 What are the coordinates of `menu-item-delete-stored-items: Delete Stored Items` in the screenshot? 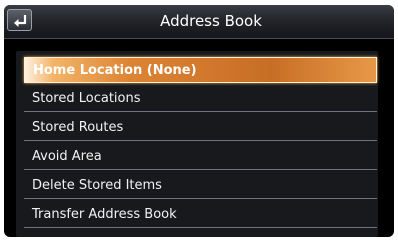 It's located at (200, 186).